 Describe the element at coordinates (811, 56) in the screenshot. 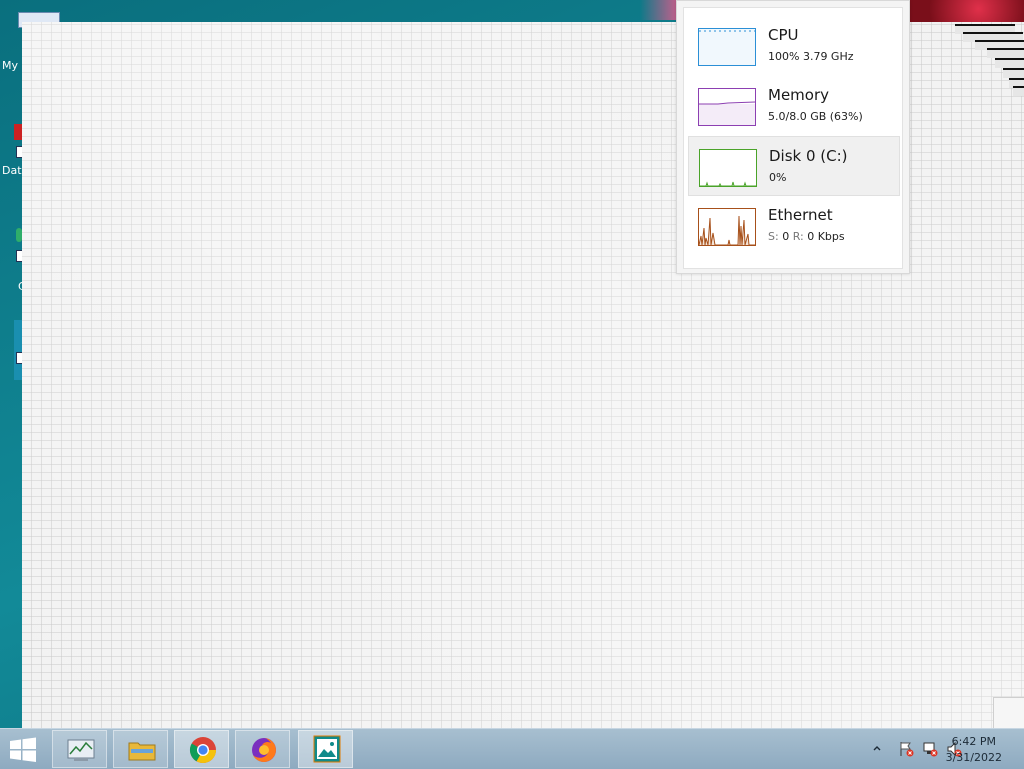

I see `perf-item-subtitle: 100% 3.79 GHz` at that location.